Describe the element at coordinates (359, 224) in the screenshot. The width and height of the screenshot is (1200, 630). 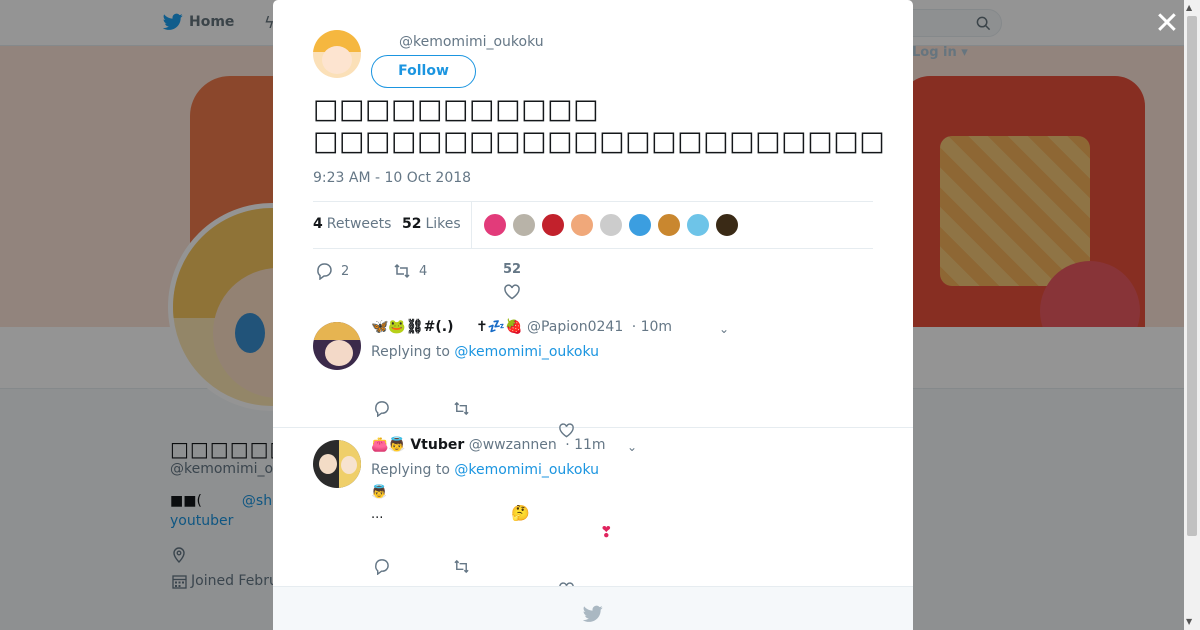
I see `retweets-label: Retweets` at that location.